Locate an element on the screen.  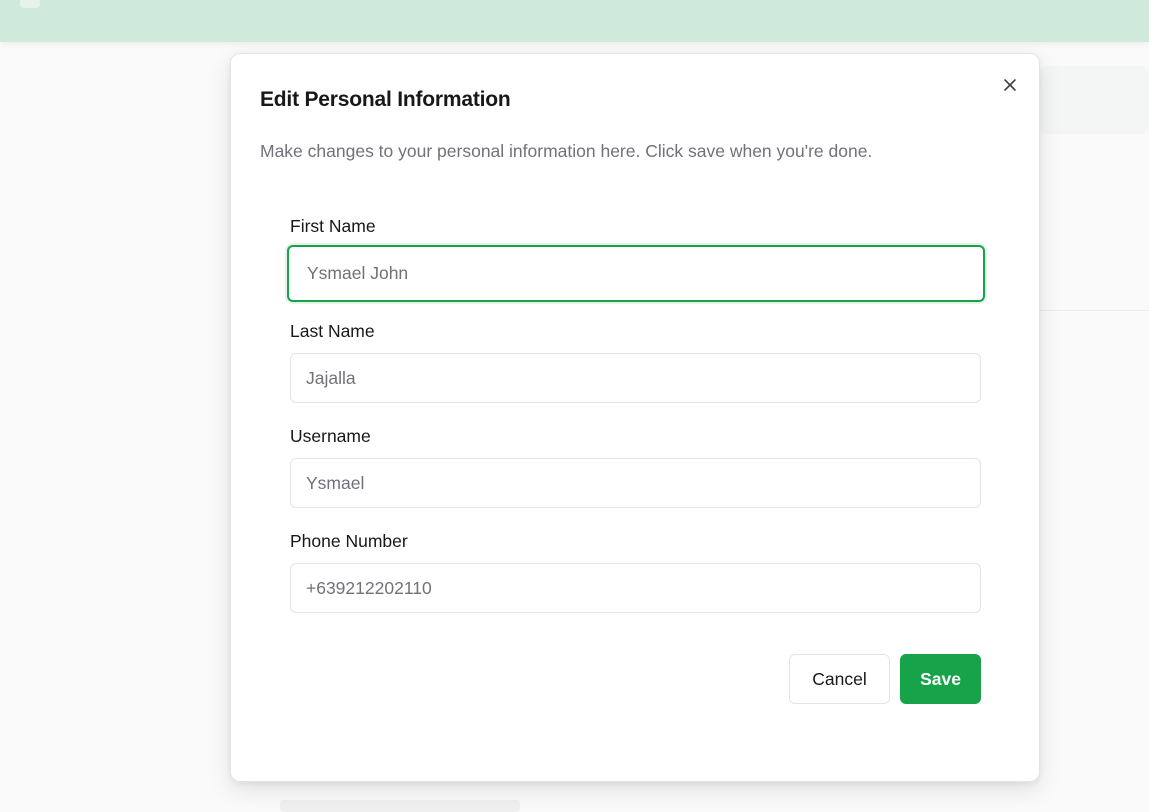
close-icon is located at coordinates (1010, 85).